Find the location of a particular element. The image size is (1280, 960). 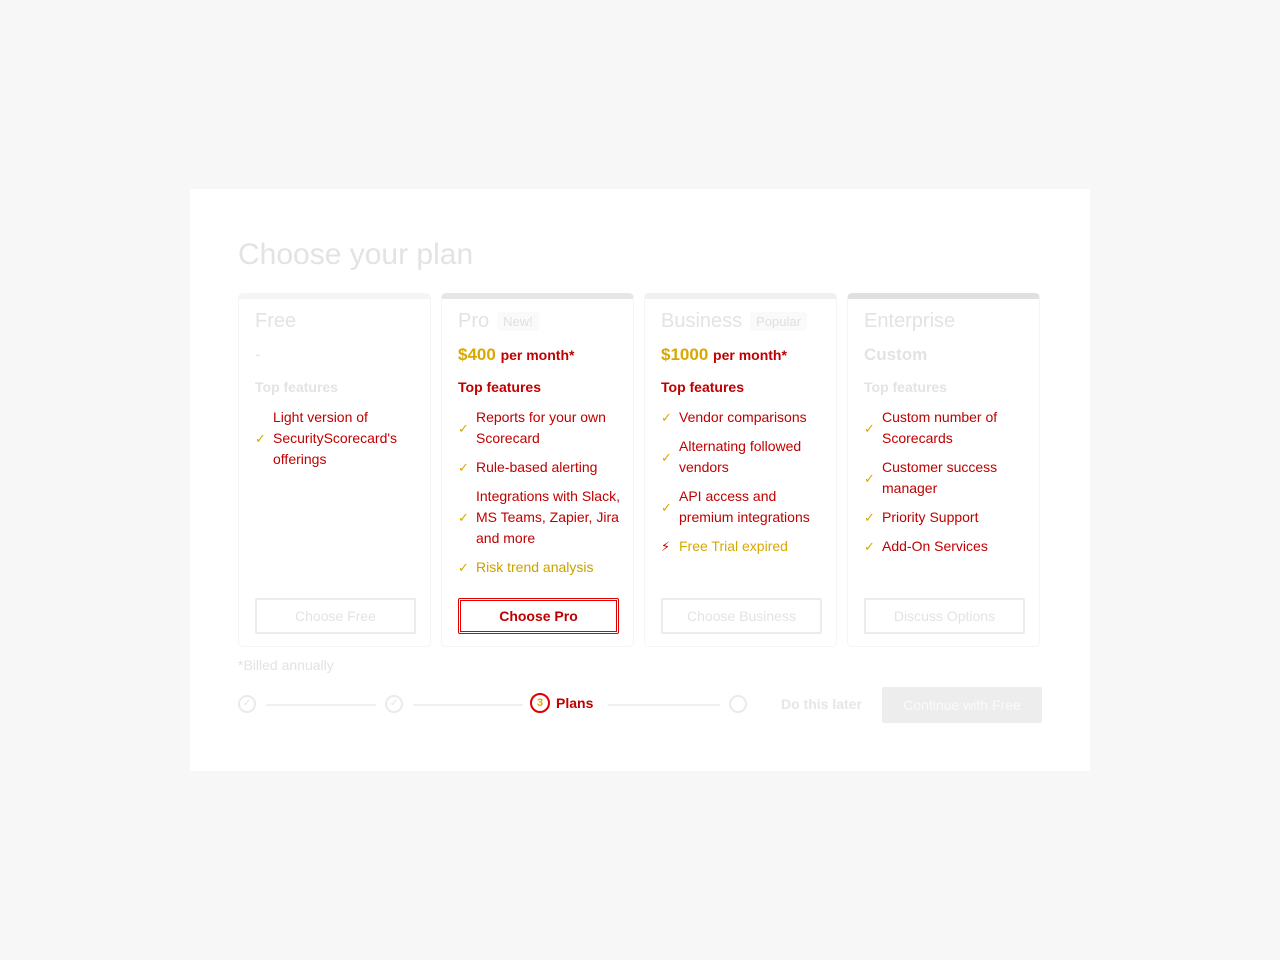

feature-item: ✓ Customer success manager is located at coordinates (949, 478).